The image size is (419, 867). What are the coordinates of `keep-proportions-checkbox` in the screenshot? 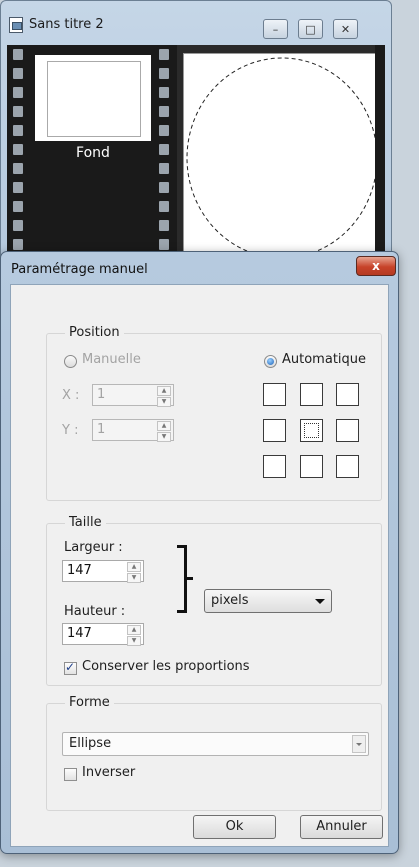 It's located at (70, 667).